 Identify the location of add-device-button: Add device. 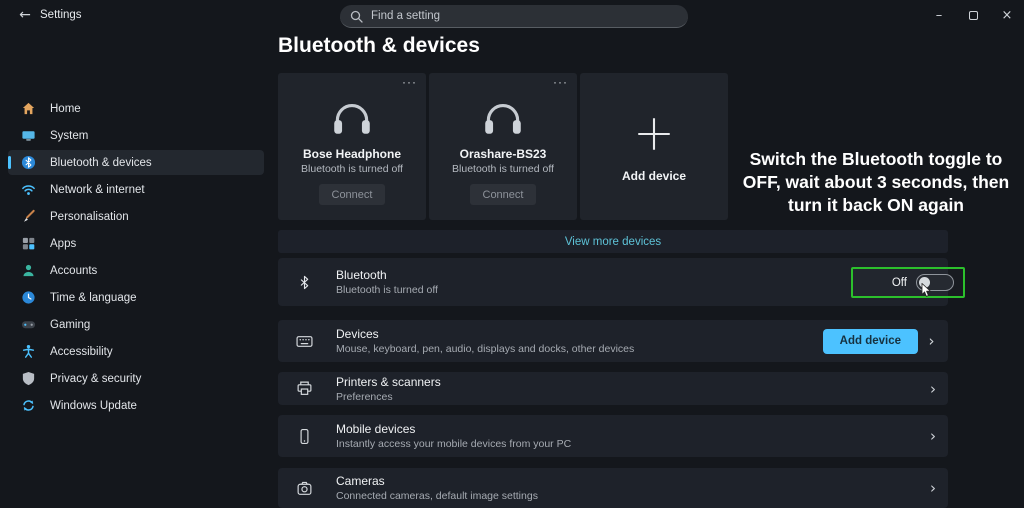
(870, 341).